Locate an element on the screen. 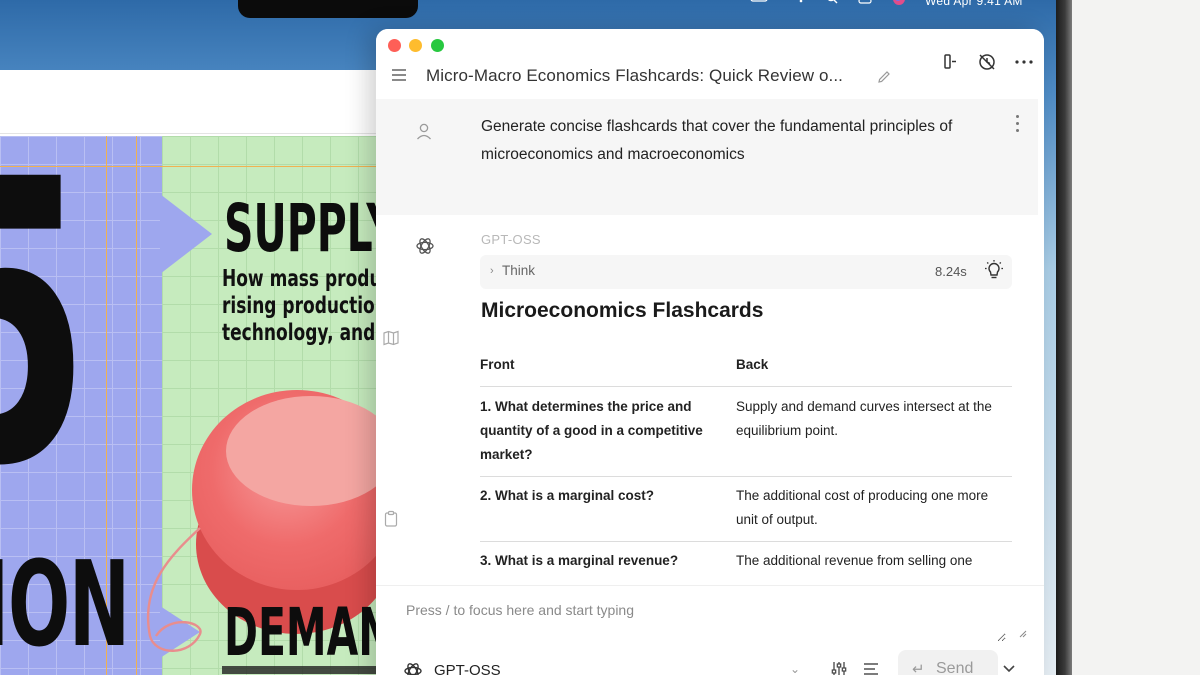 The image size is (1200, 675). think-label: Think is located at coordinates (519, 270).